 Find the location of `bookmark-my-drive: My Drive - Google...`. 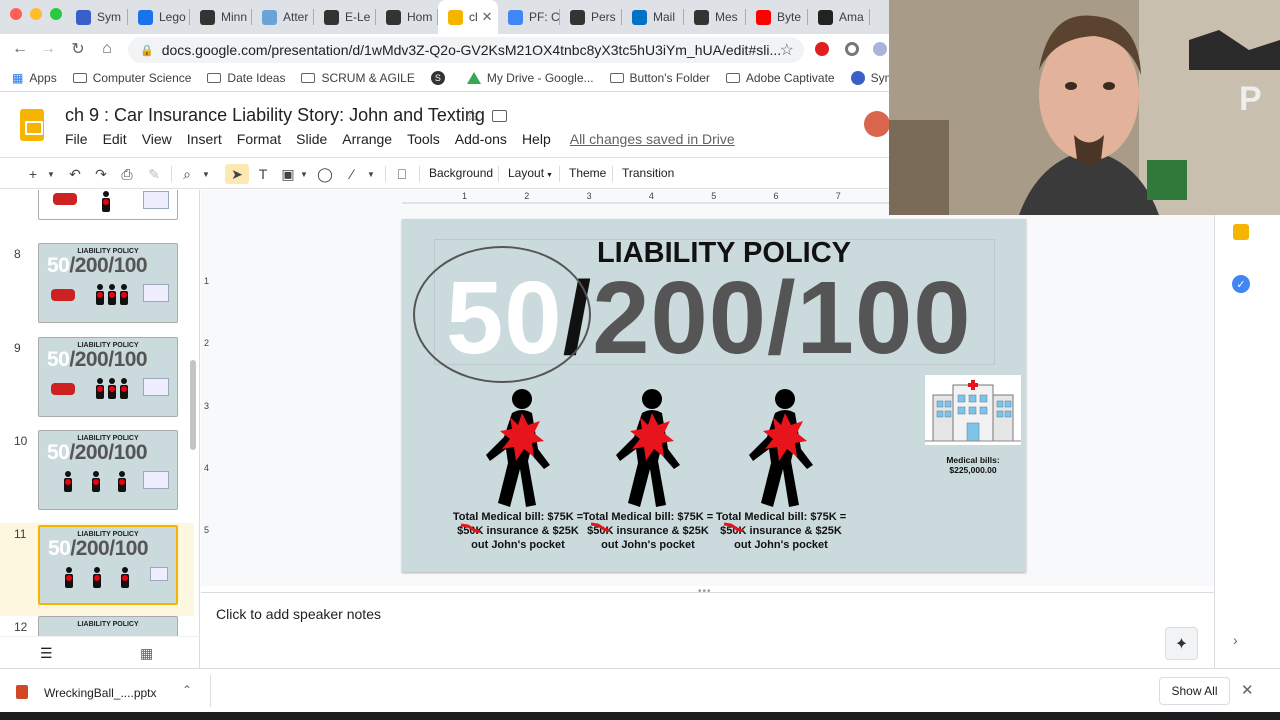

bookmark-my-drive: My Drive - Google... is located at coordinates (530, 78).